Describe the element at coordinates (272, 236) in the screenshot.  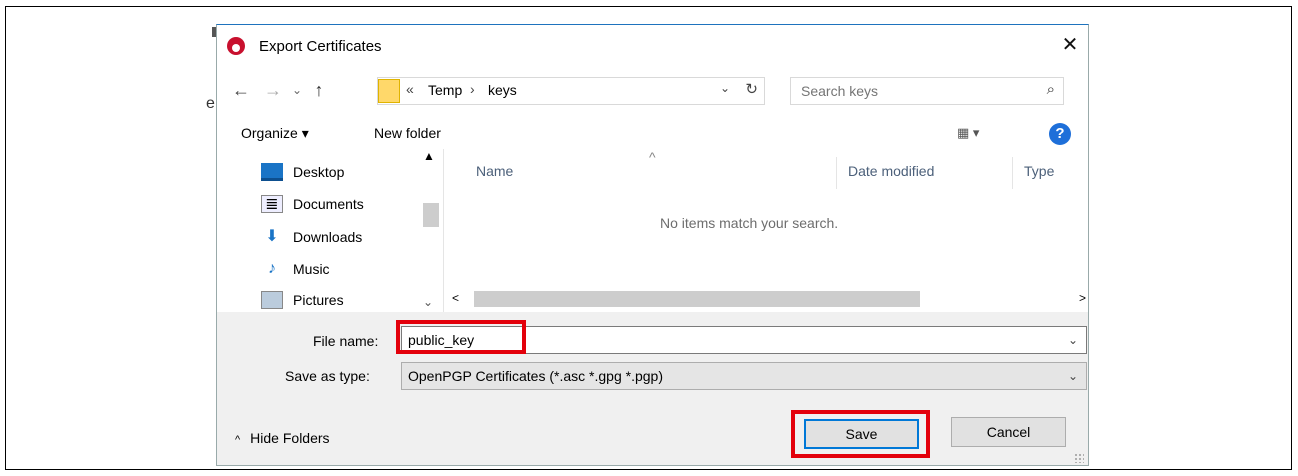
I see `downloads-icon: ⬇` at that location.